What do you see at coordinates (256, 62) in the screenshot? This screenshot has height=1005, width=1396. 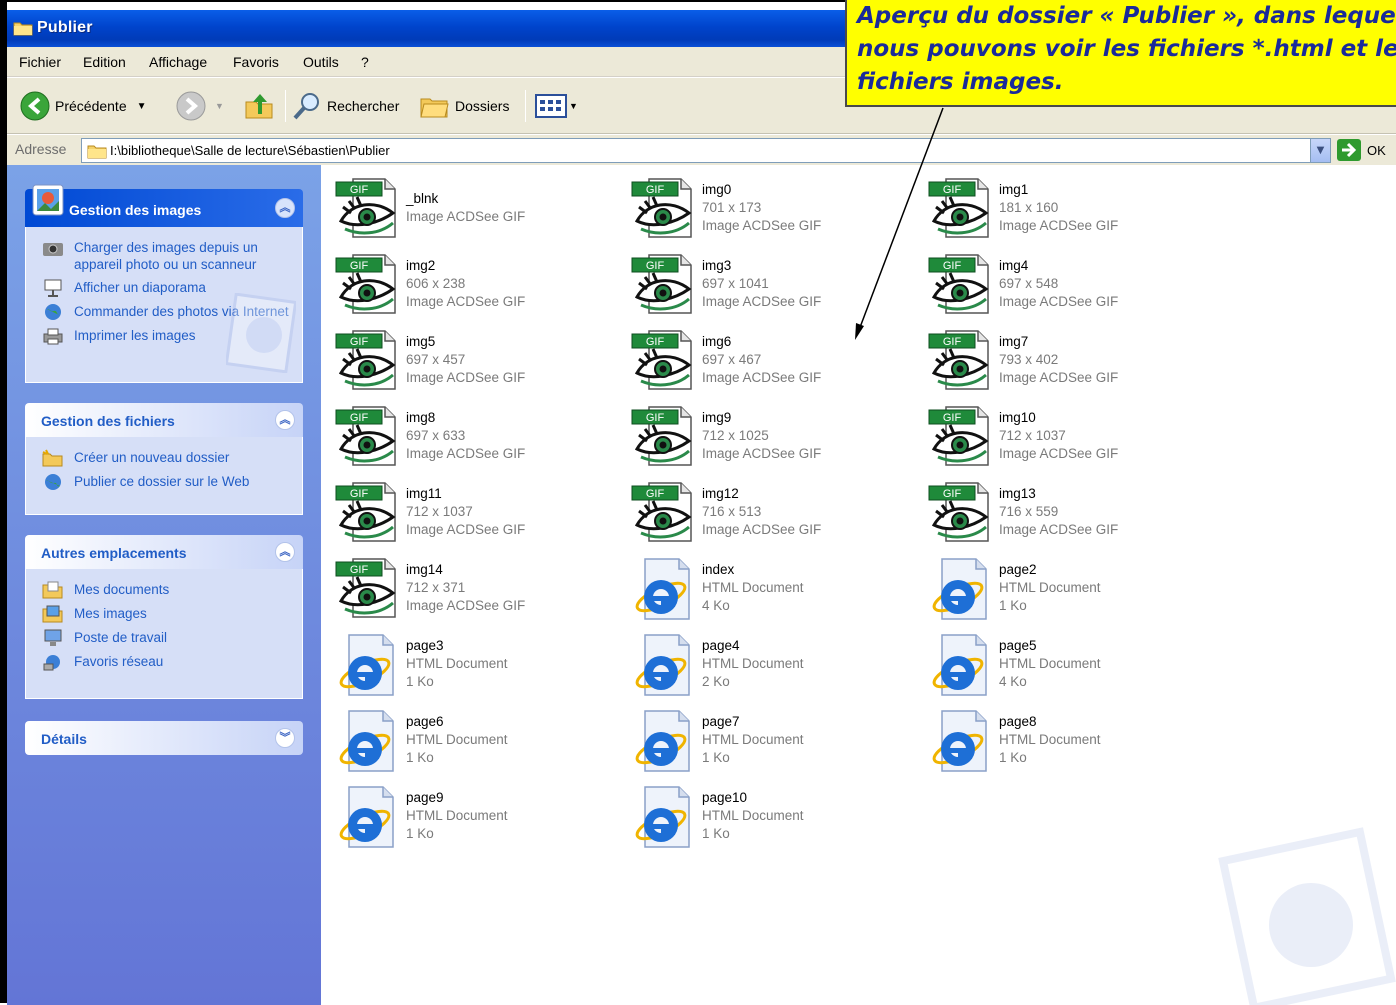 I see `menu-favoris: Favoris` at bounding box center [256, 62].